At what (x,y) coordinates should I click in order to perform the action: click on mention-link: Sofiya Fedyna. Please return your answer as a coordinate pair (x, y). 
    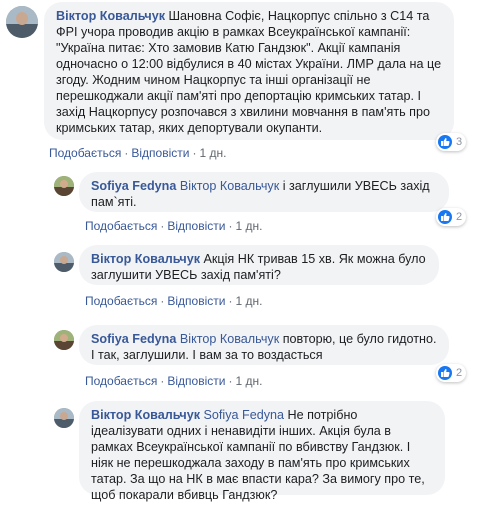
    Looking at the image, I should click on (244, 415).